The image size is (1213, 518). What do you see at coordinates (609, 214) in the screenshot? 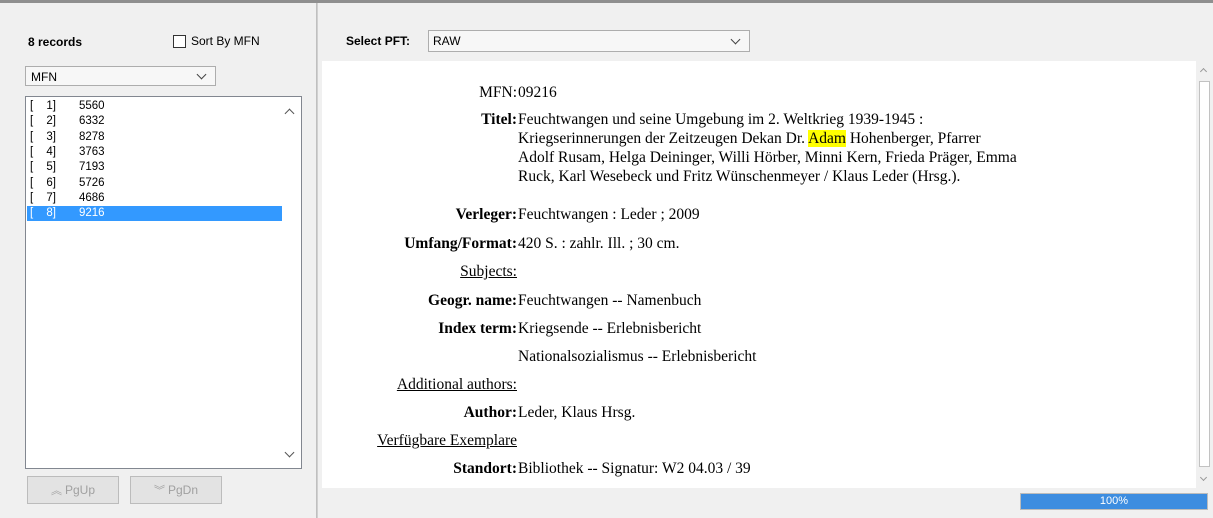
I see `field-value: Feuchtwangen : Leder ; 2009` at bounding box center [609, 214].